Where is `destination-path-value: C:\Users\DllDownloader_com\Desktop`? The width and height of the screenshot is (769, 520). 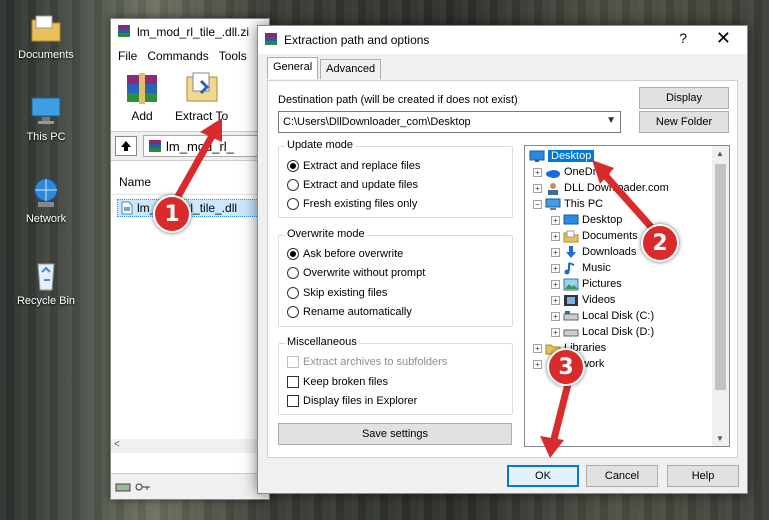
destination-path-value: C:\Users\DllDownloader_com\Desktop is located at coordinates (377, 122).